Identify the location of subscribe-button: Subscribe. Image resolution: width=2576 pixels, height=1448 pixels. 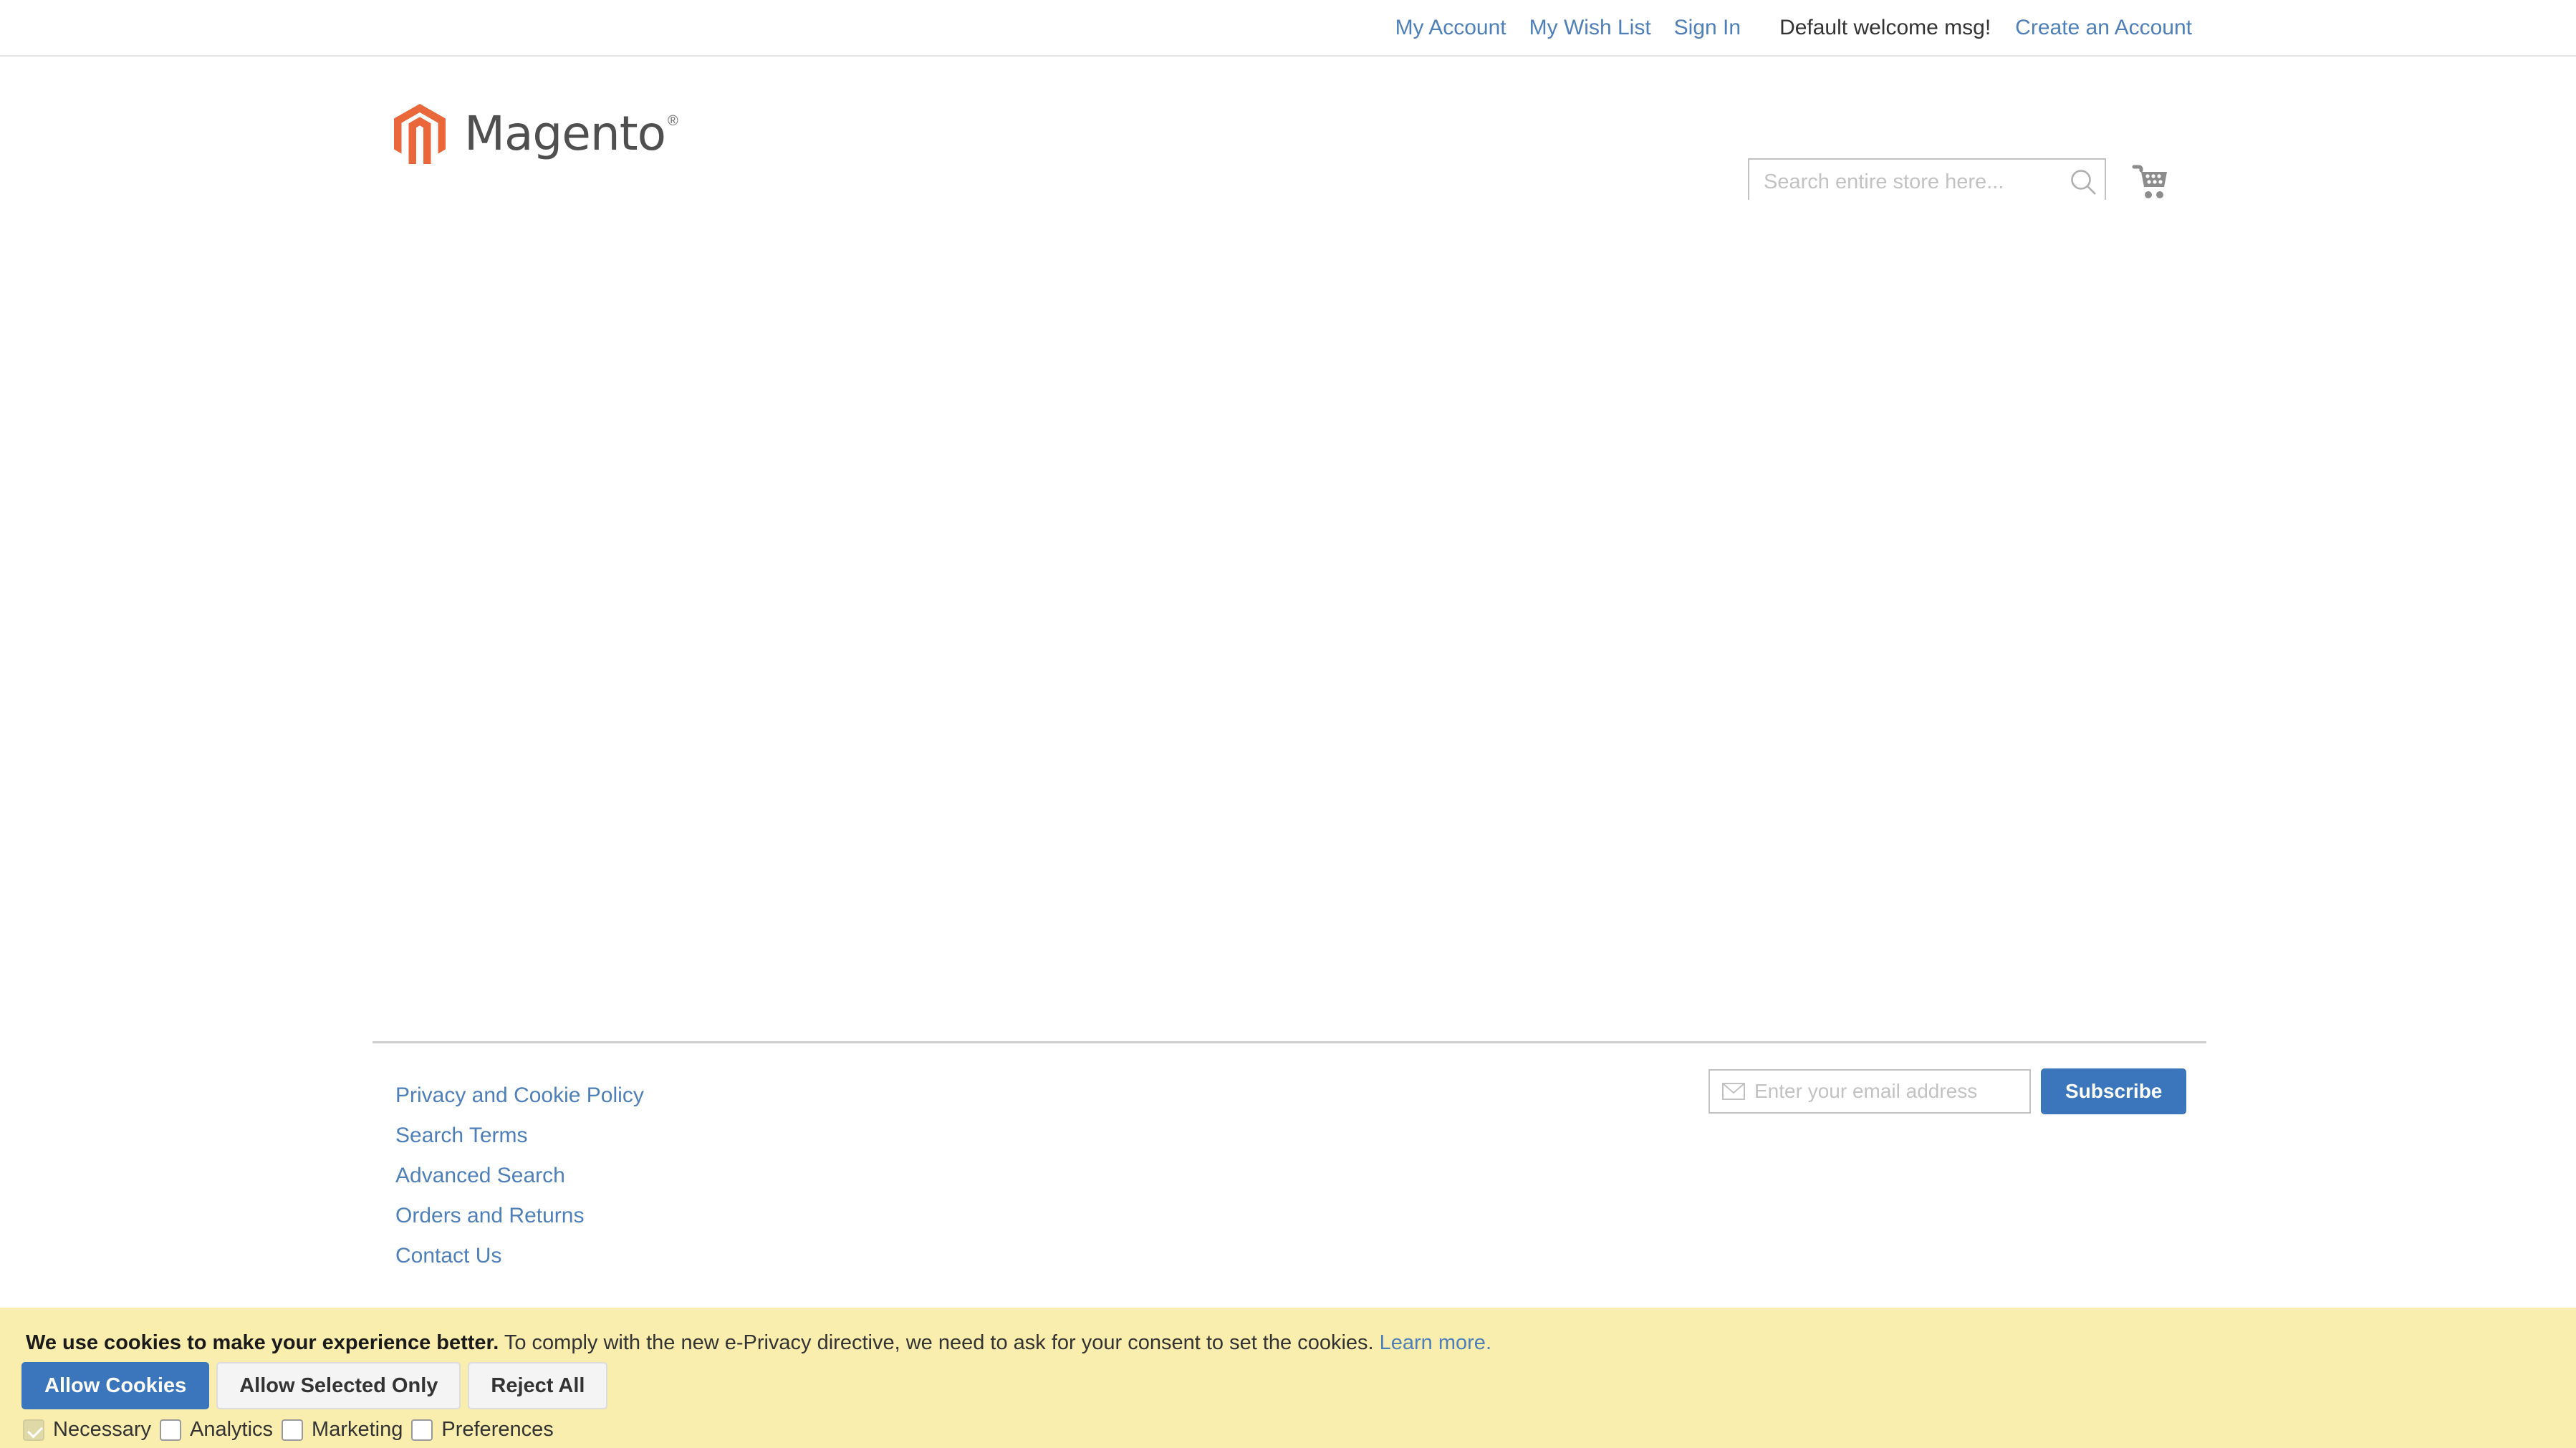
(2114, 1091).